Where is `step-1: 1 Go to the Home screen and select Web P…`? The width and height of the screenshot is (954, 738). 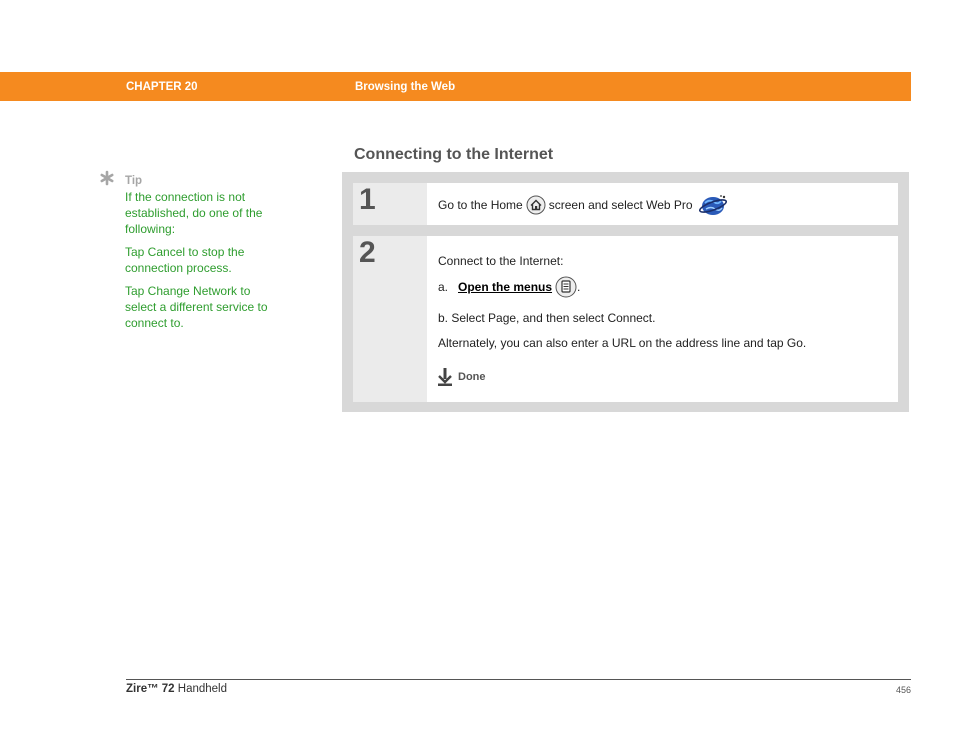 step-1: 1 Go to the Home screen and select Web P… is located at coordinates (625, 204).